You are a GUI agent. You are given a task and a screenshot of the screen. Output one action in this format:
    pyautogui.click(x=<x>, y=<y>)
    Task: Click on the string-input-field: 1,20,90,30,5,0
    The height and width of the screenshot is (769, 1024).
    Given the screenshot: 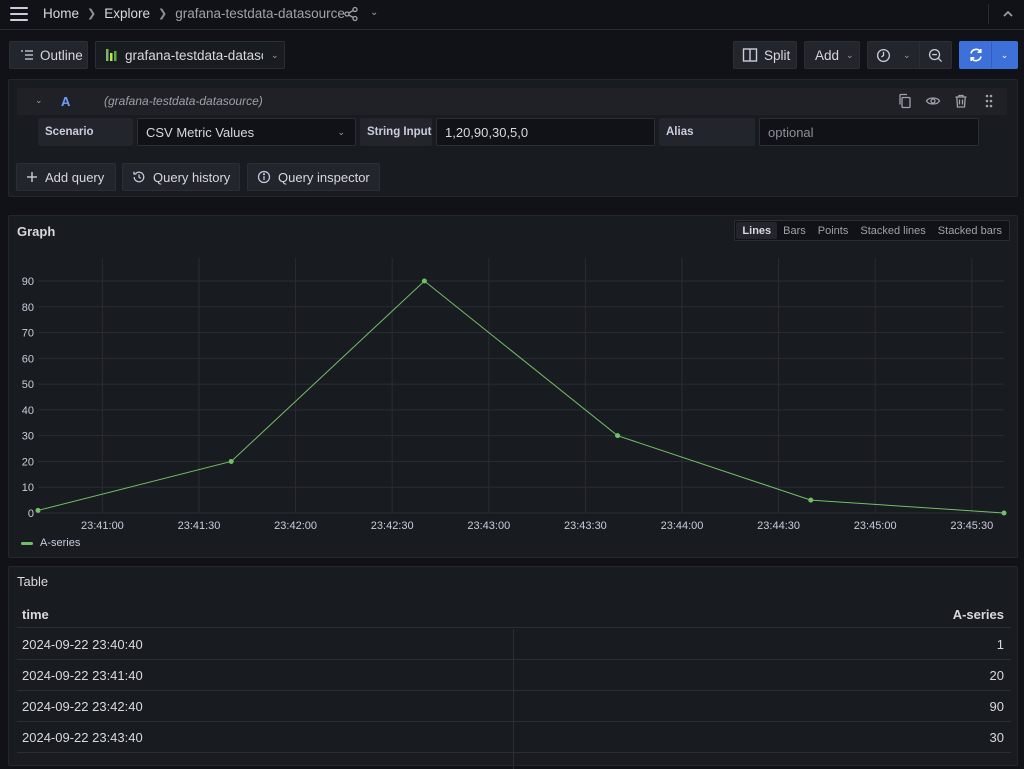 What is the action you would take?
    pyautogui.click(x=545, y=132)
    